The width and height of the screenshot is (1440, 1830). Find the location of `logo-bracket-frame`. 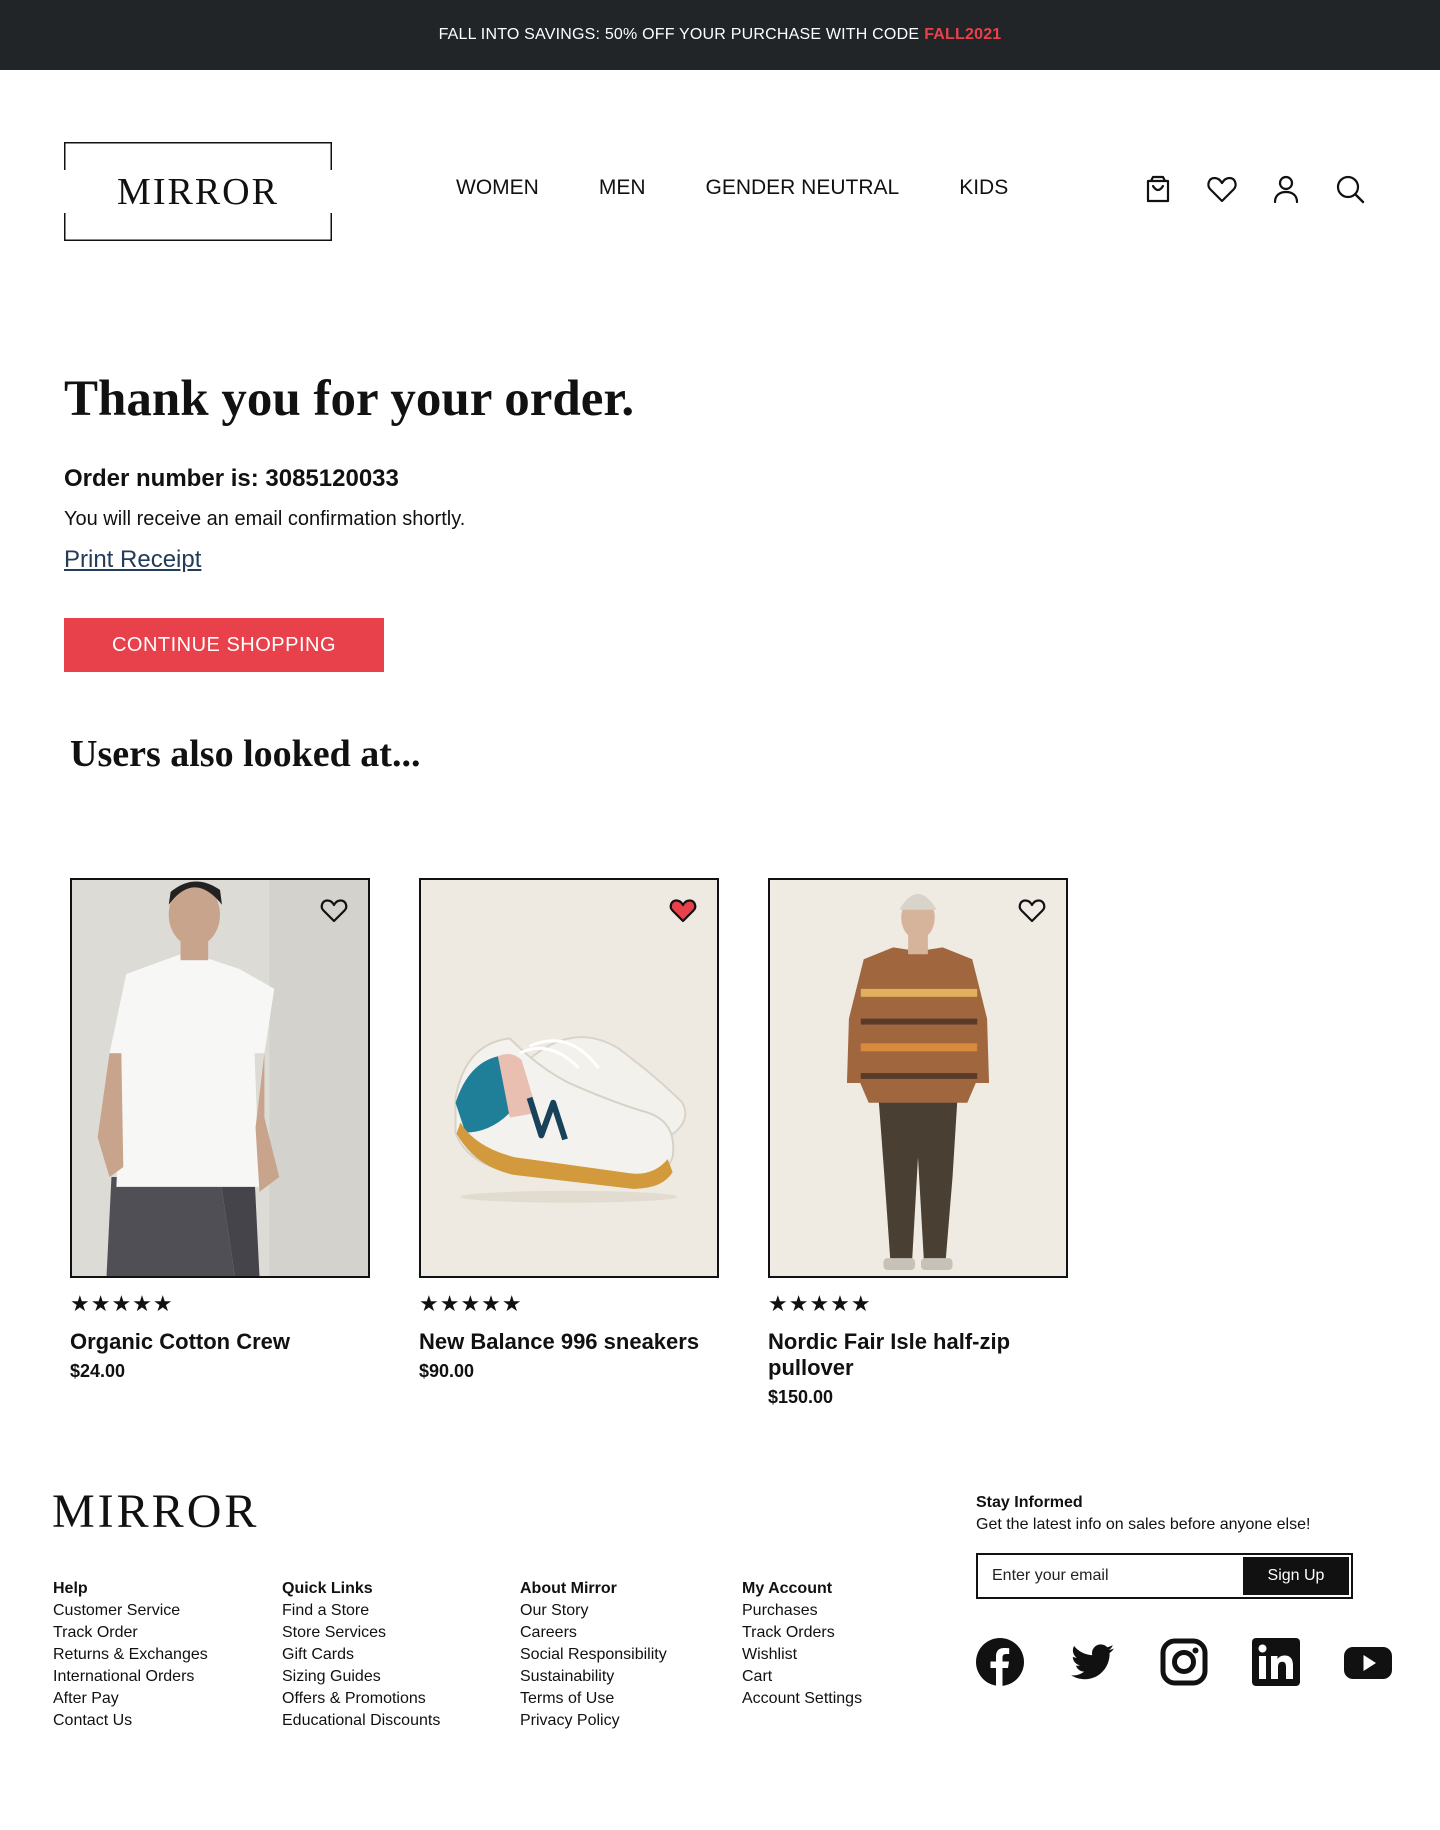

logo-bracket-frame is located at coordinates (198, 191).